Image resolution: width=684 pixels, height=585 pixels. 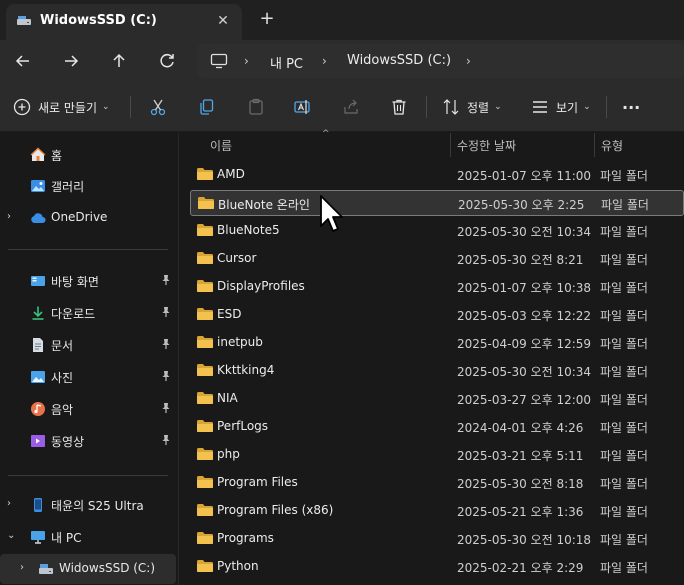 I want to click on file-row: Python 2025-02-21 오후 2:29 파일 폴더, so click(x=437, y=567).